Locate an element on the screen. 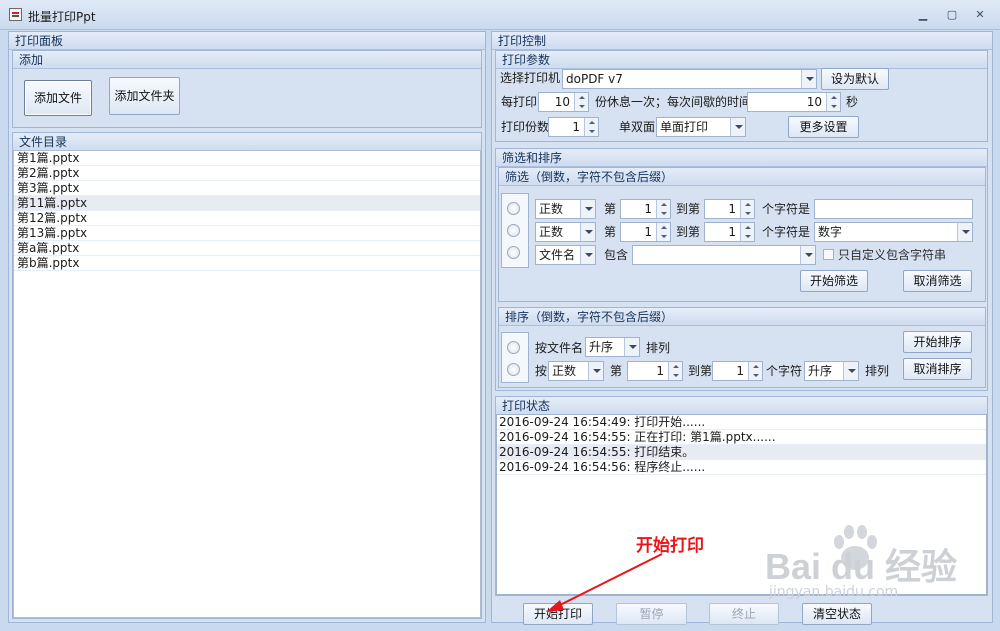 The image size is (1000, 631). filter-row2-value: 数字 is located at coordinates (830, 232).